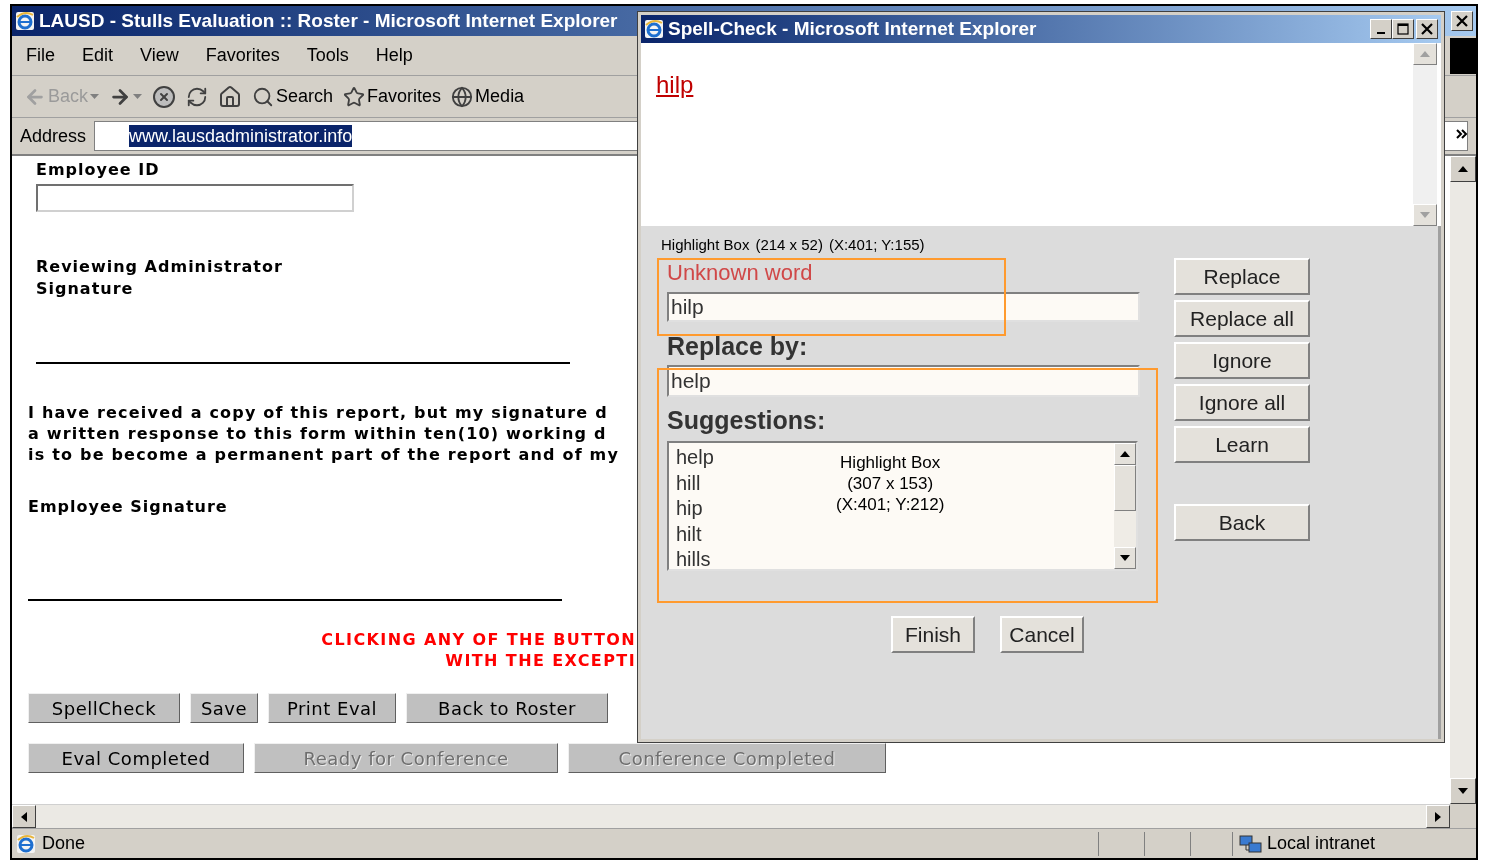 This screenshot has height=861, width=1486. I want to click on suggestion-item: hill, so click(688, 483).